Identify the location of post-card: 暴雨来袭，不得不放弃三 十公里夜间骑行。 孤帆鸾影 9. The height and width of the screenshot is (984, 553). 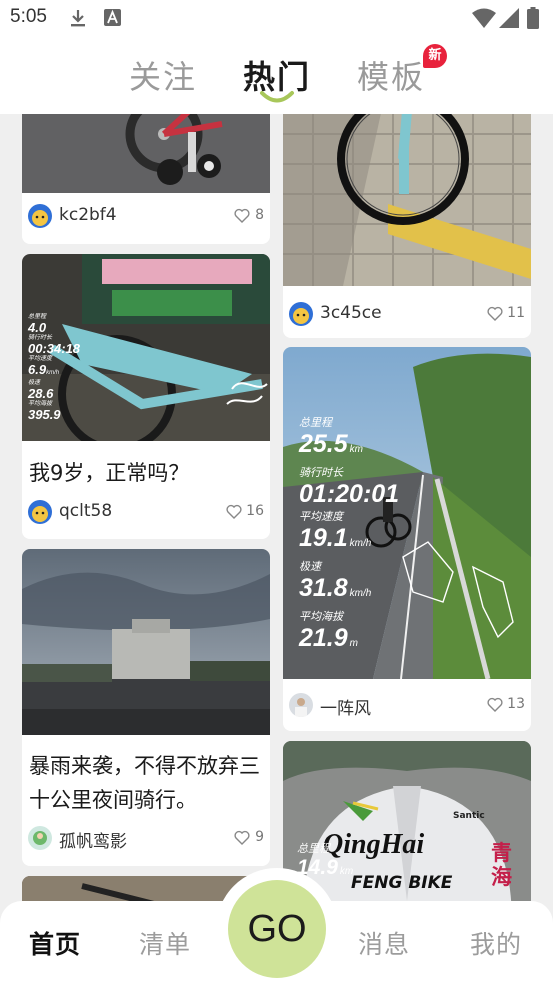
(146, 707).